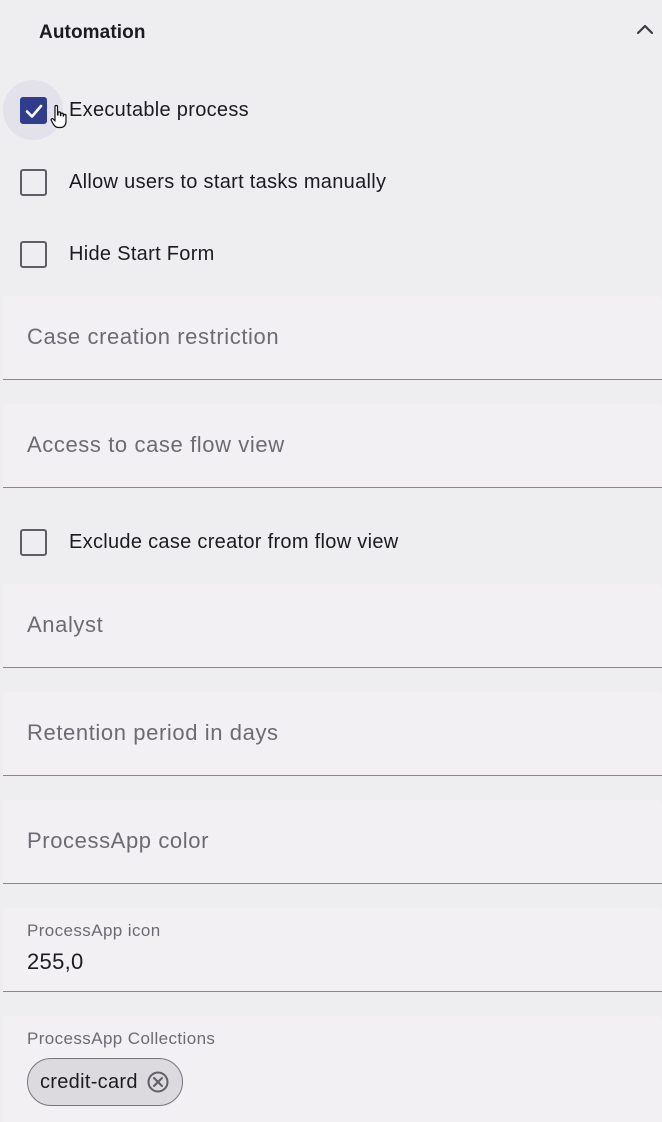  What do you see at coordinates (58, 116) in the screenshot?
I see `hand-cursor-icon` at bounding box center [58, 116].